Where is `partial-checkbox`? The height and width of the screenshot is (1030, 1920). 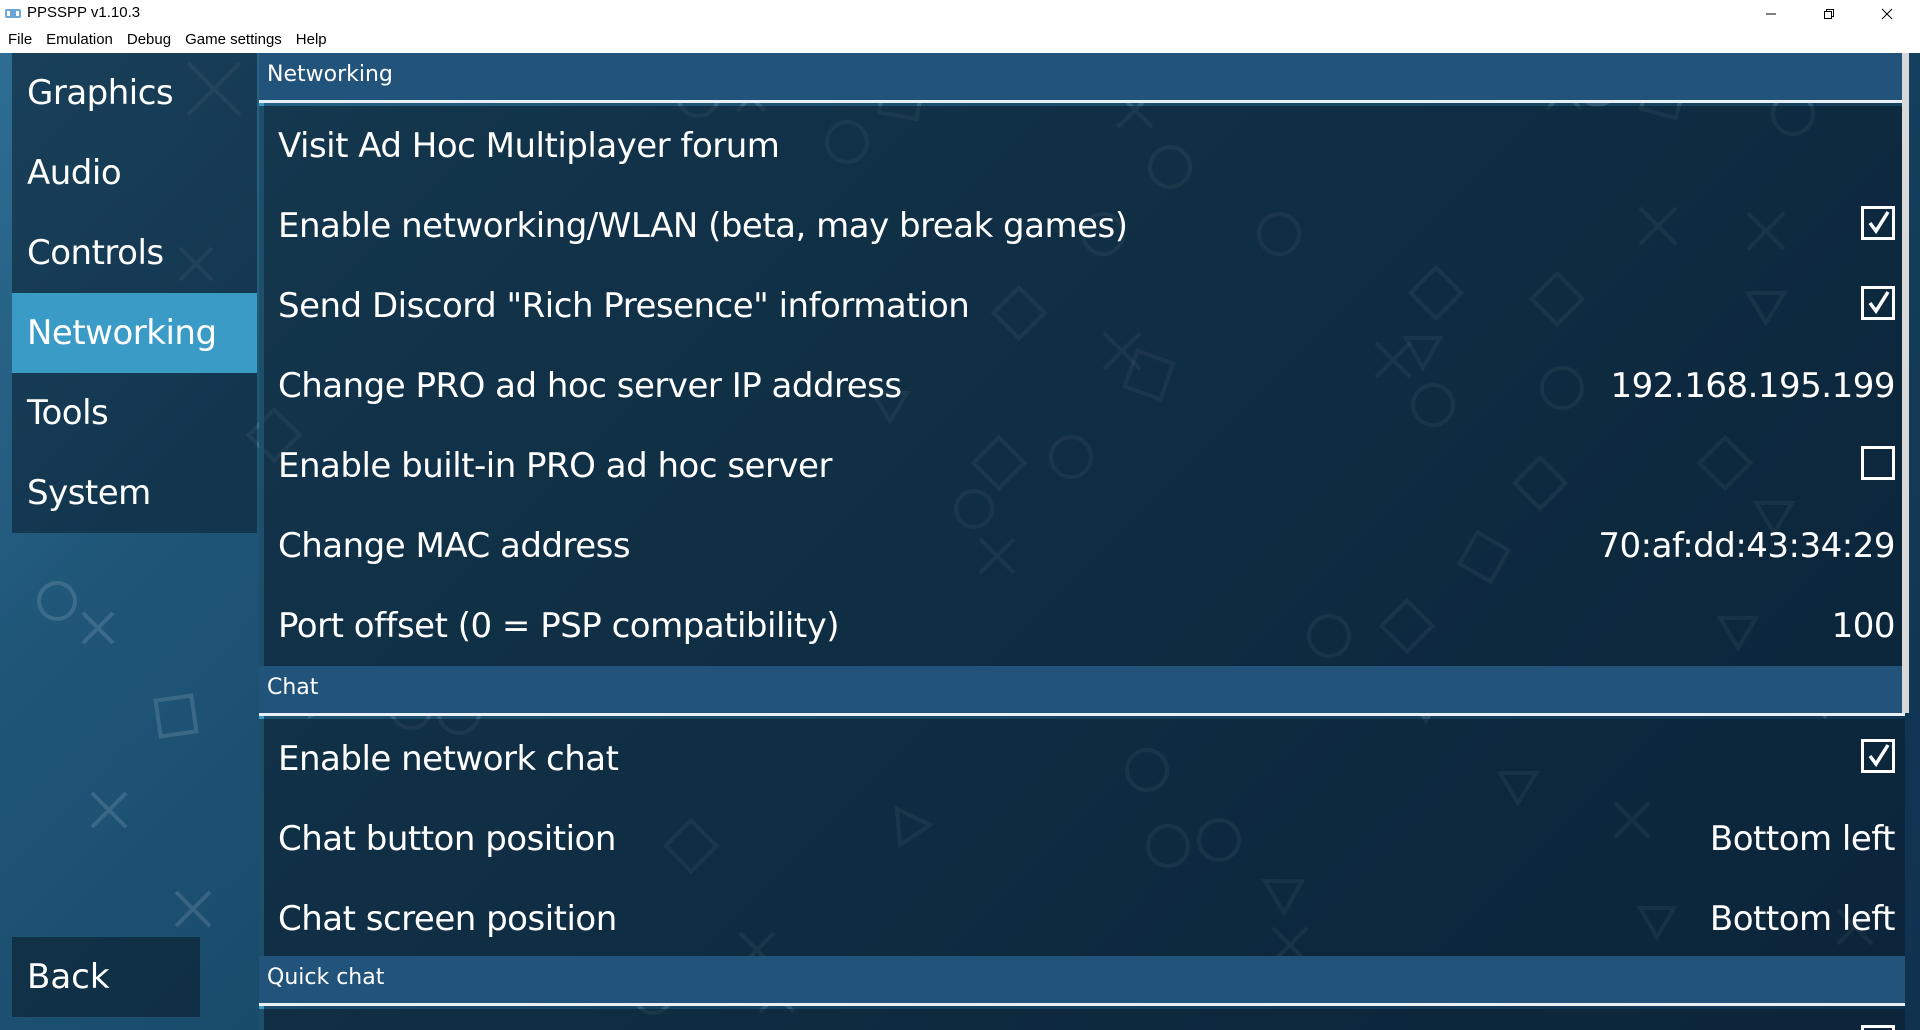 partial-checkbox is located at coordinates (1878, 1027).